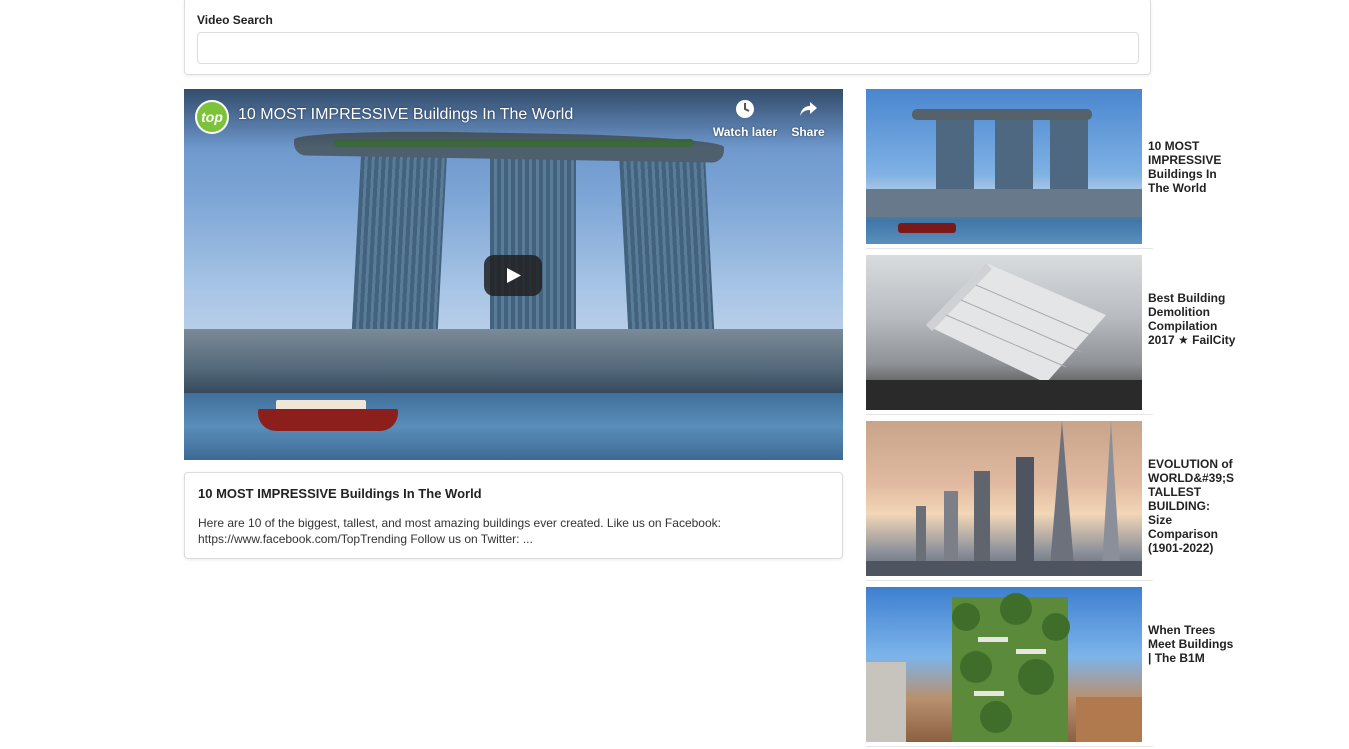  I want to click on clock-icon, so click(745, 111).